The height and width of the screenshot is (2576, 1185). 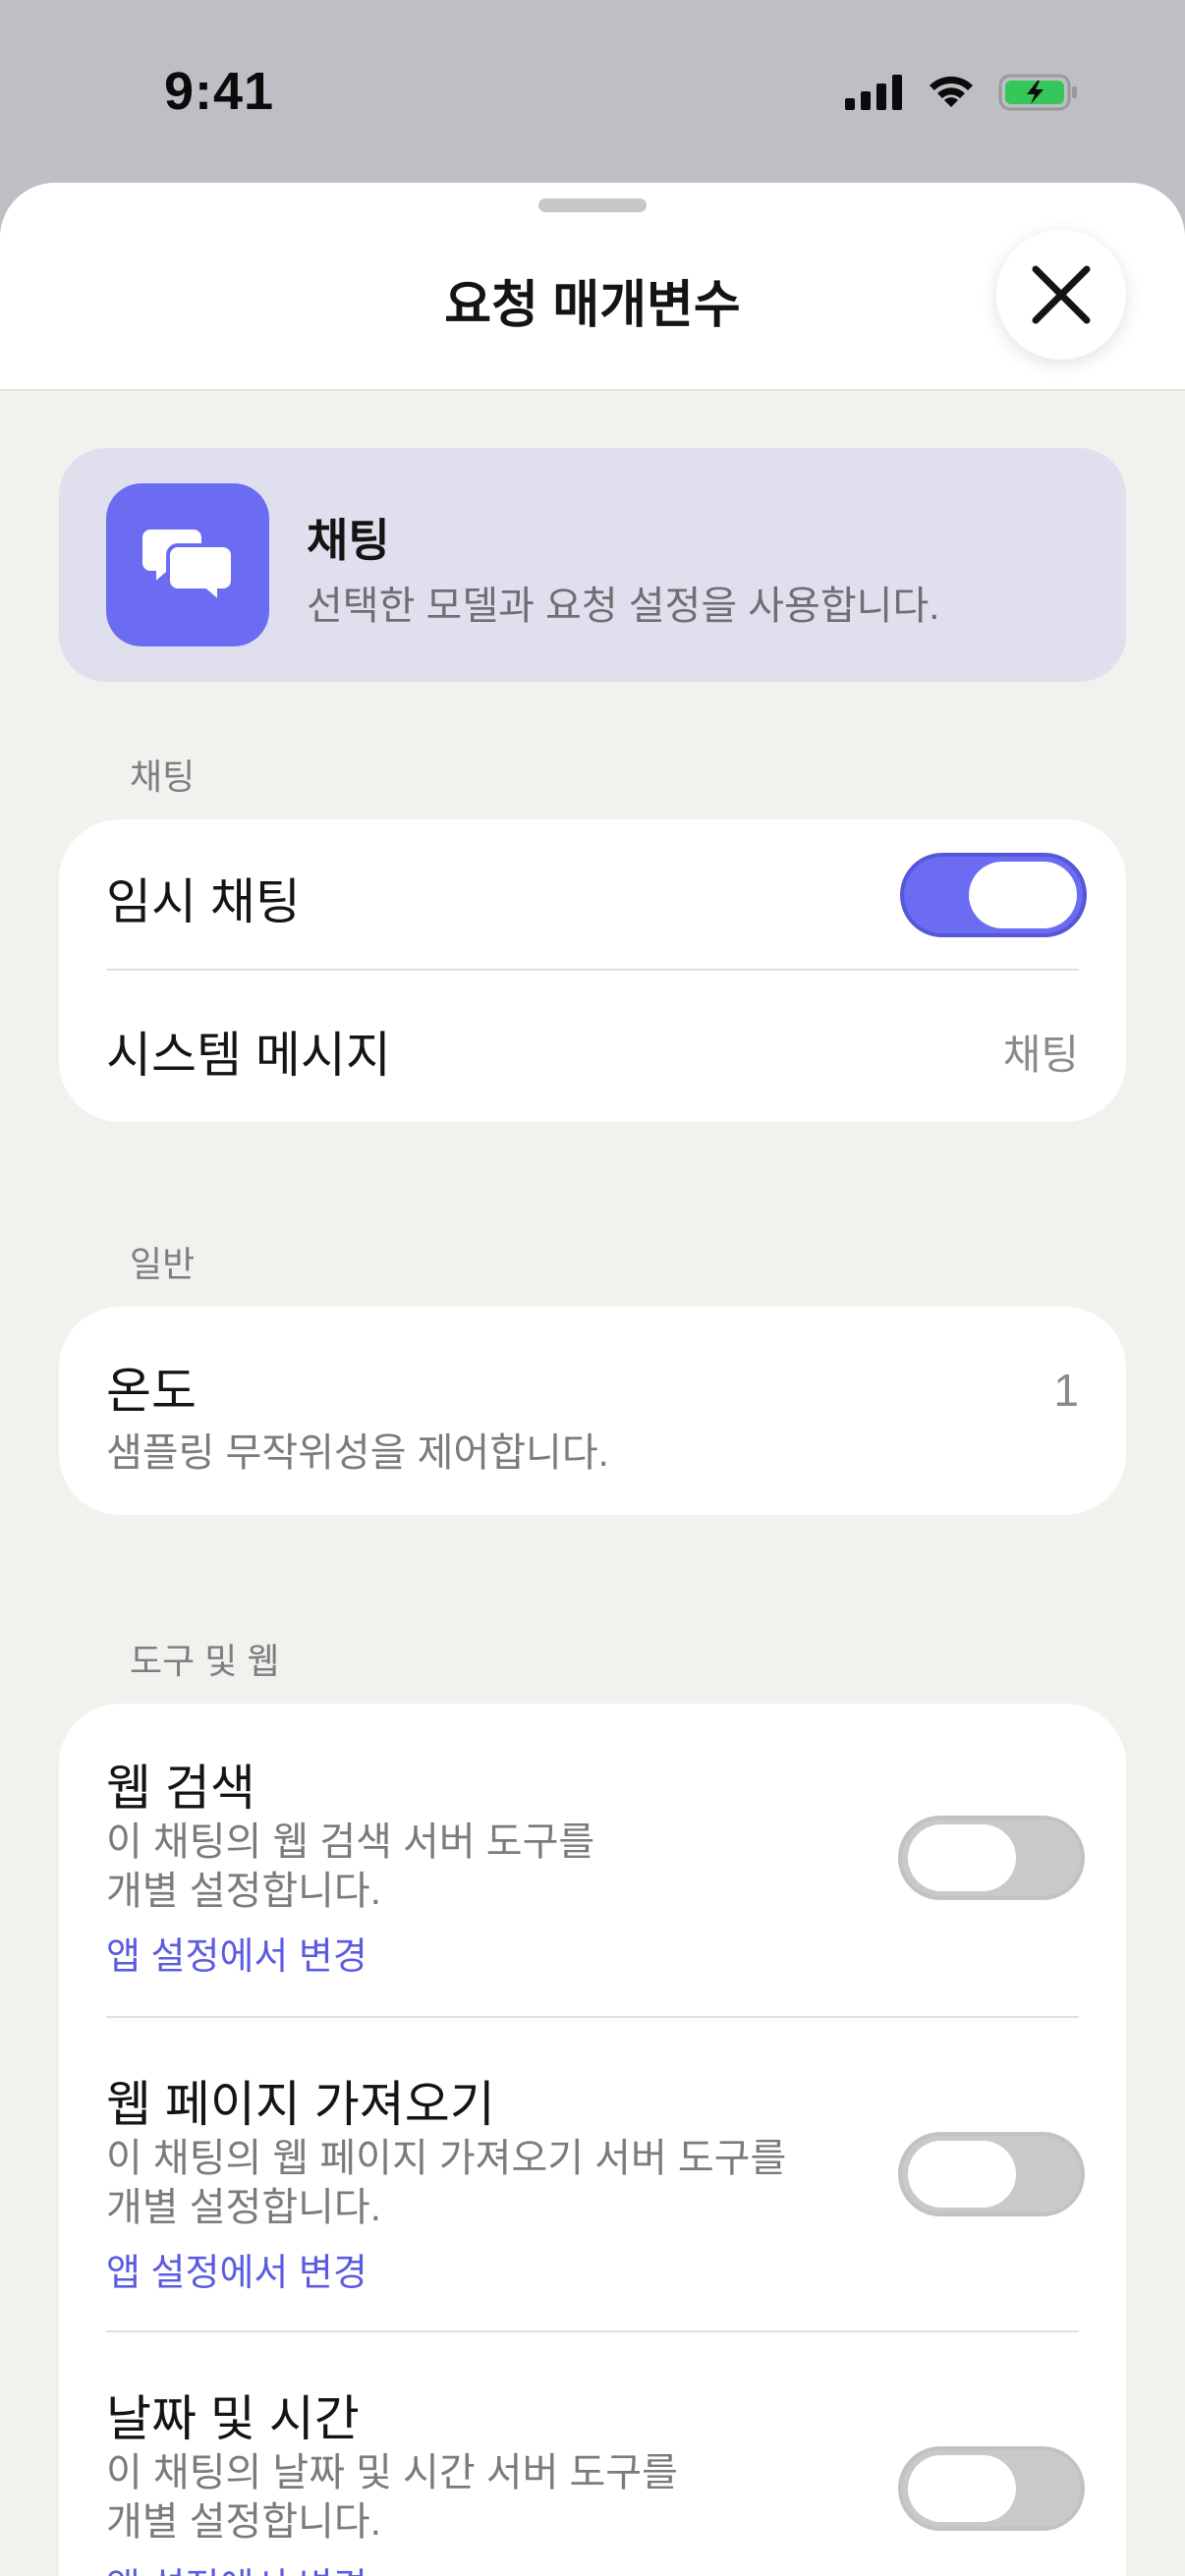 What do you see at coordinates (152, 1391) in the screenshot?
I see `temperature-label: 온도` at bounding box center [152, 1391].